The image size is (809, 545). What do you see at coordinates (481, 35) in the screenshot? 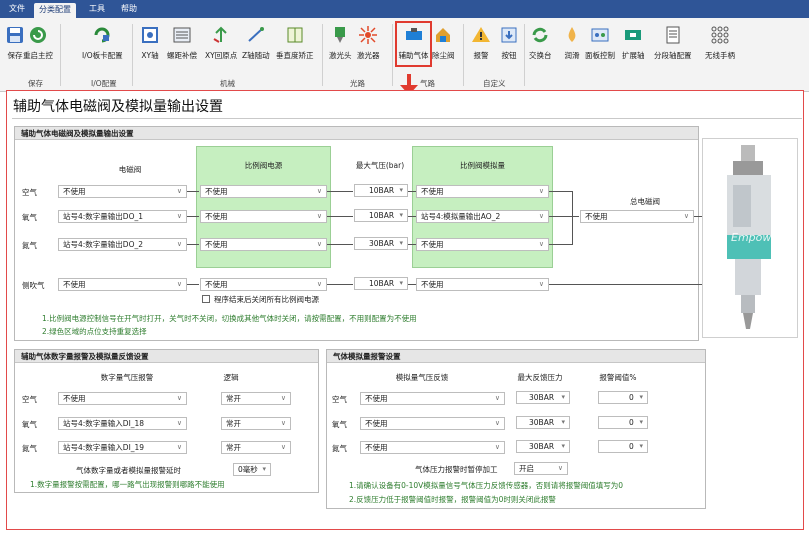
I see `warning-icon` at bounding box center [481, 35].